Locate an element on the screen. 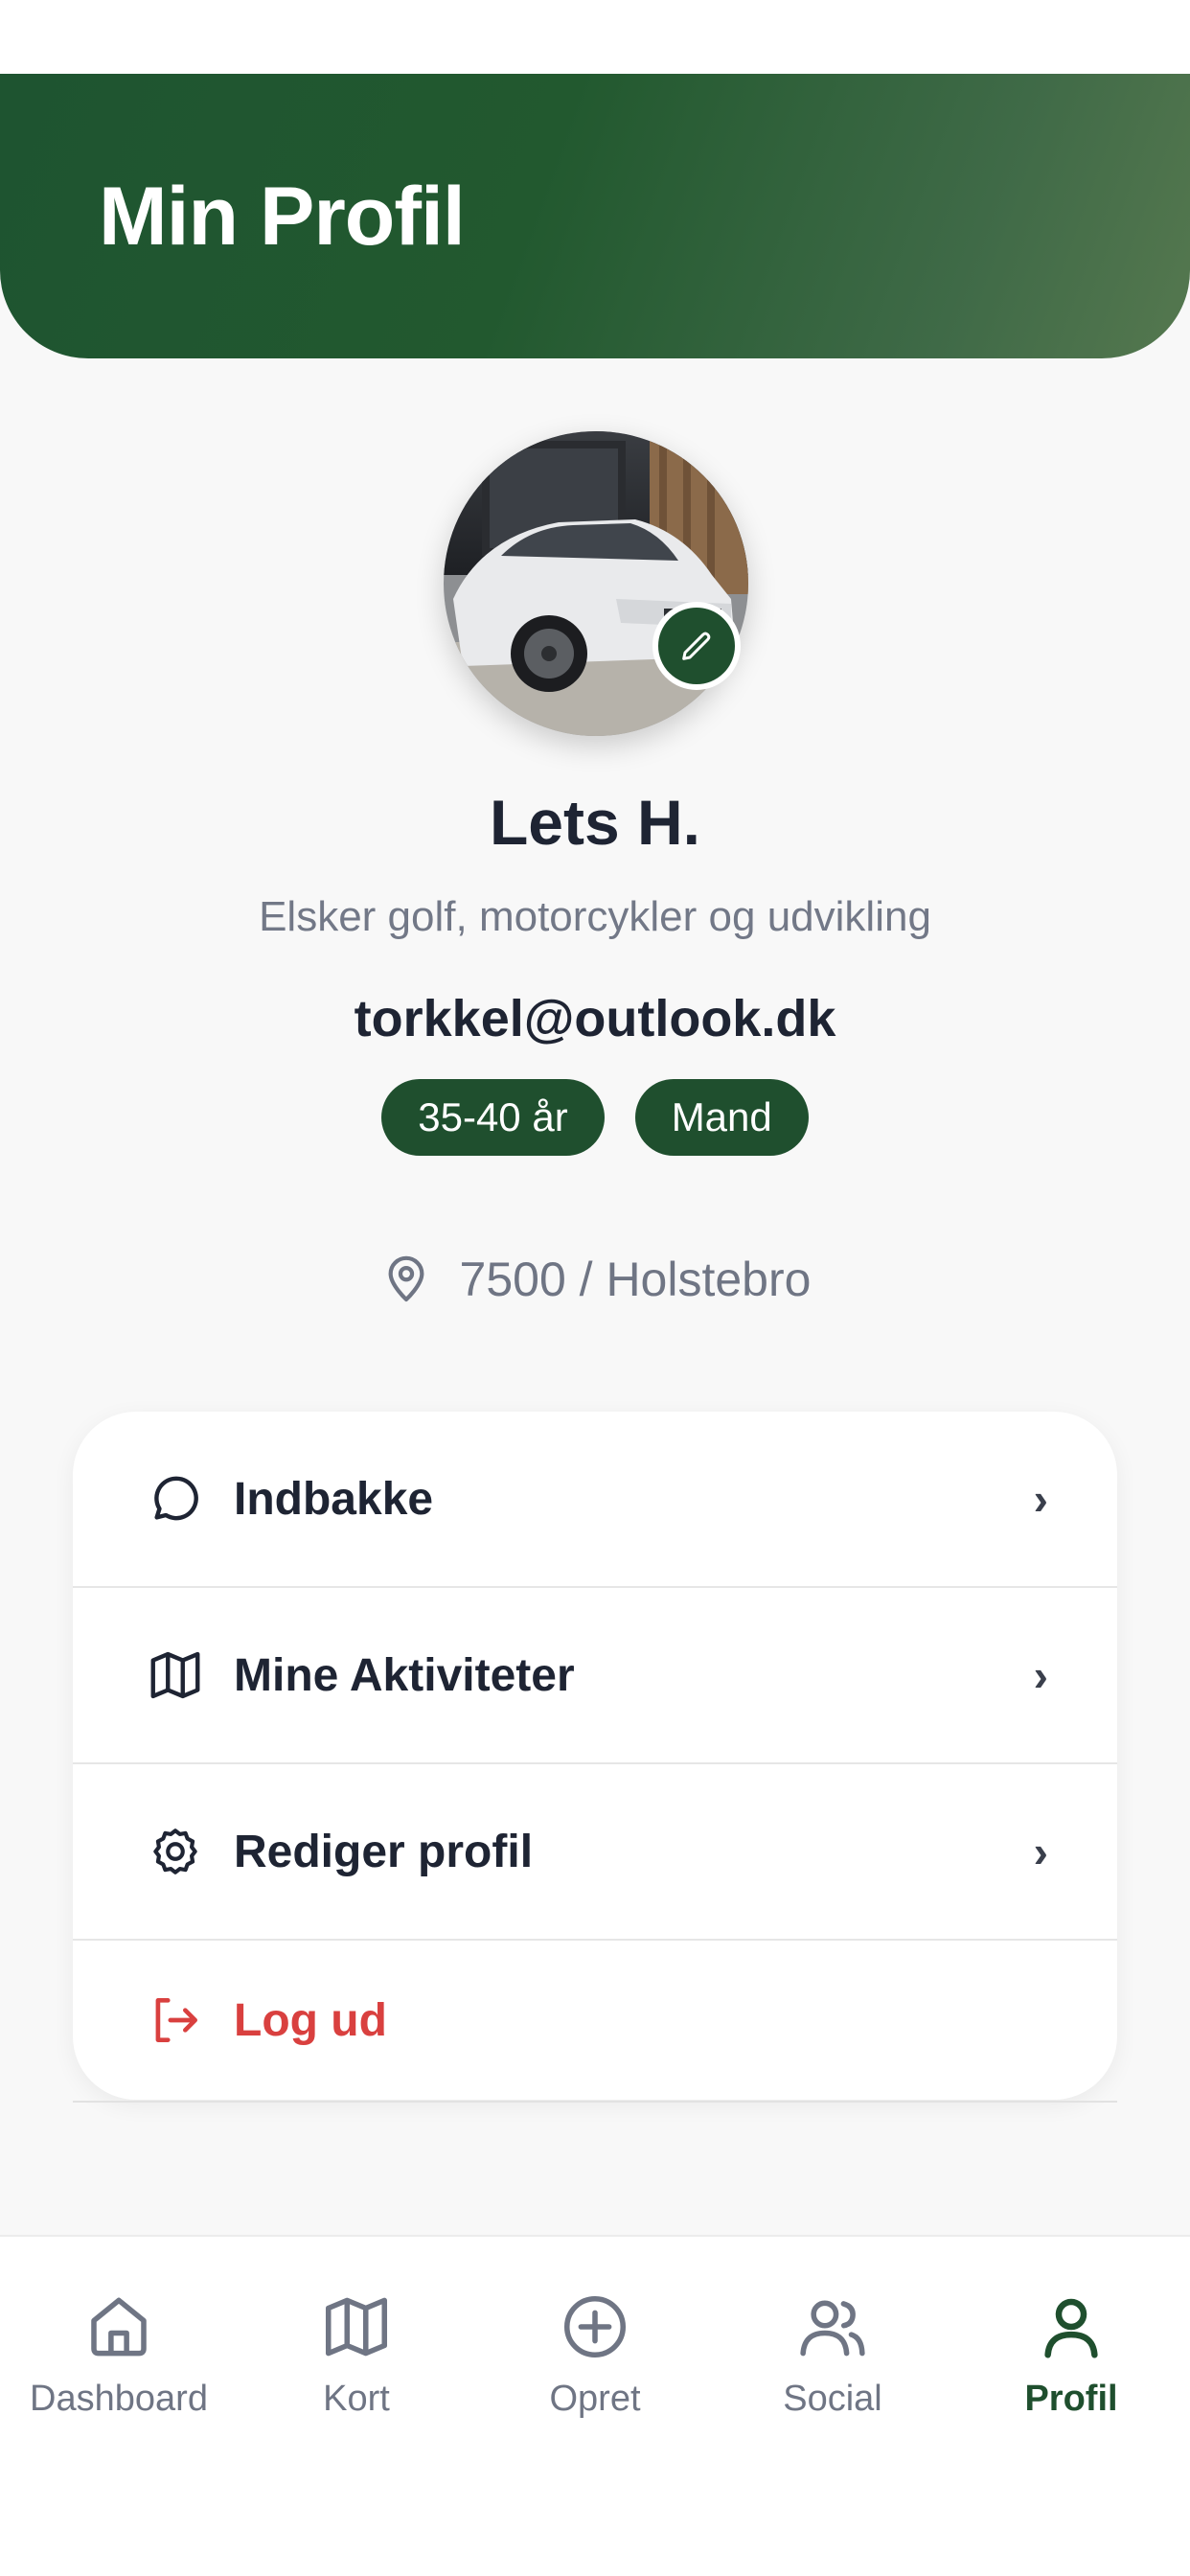 The image size is (1190, 2576). nav-item-dashboard: Dashboard is located at coordinates (119, 2353).